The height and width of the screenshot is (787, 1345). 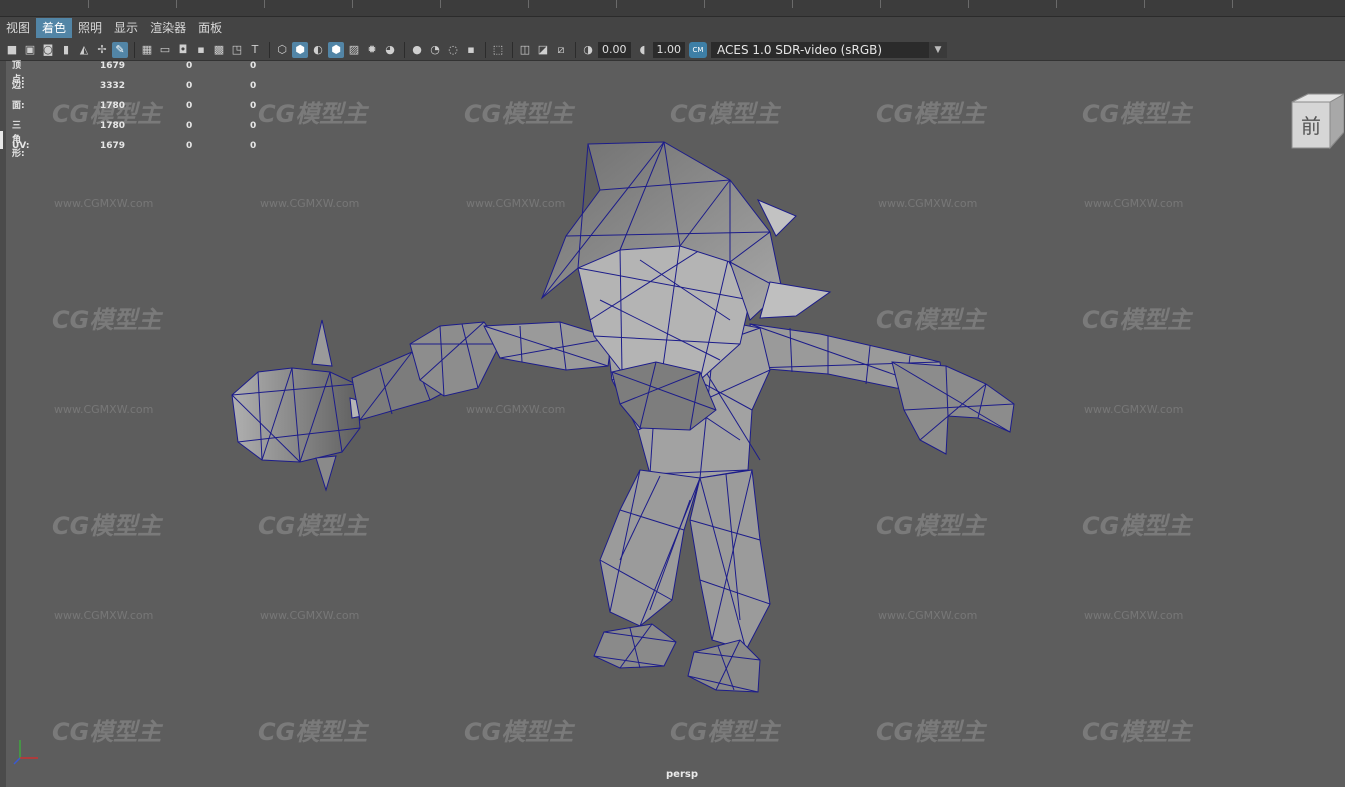 What do you see at coordinates (3, 424) in the screenshot?
I see `viewport-left-edge` at bounding box center [3, 424].